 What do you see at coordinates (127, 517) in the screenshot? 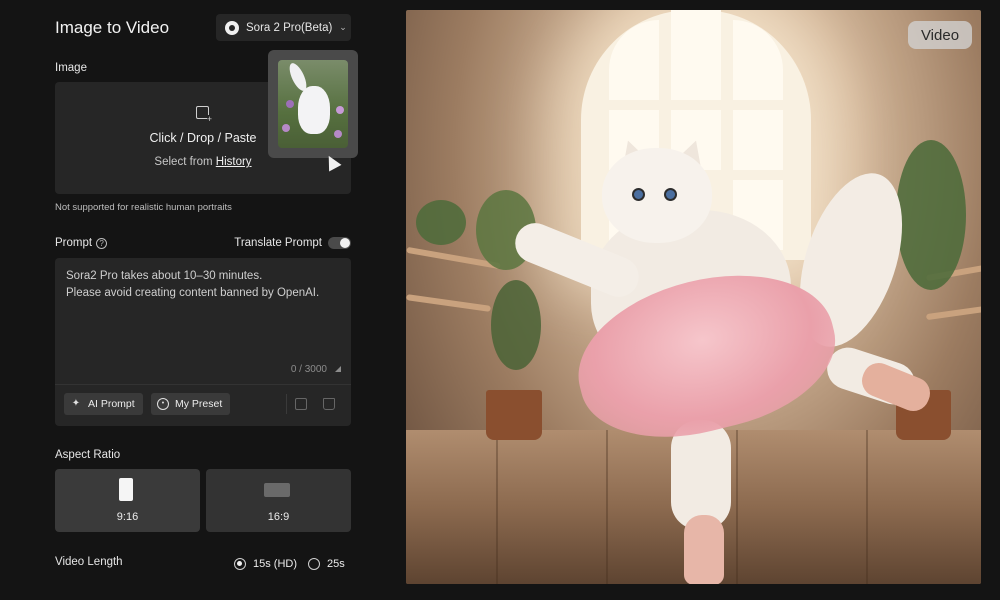
I see `ratio-label: 9:16` at bounding box center [127, 517].